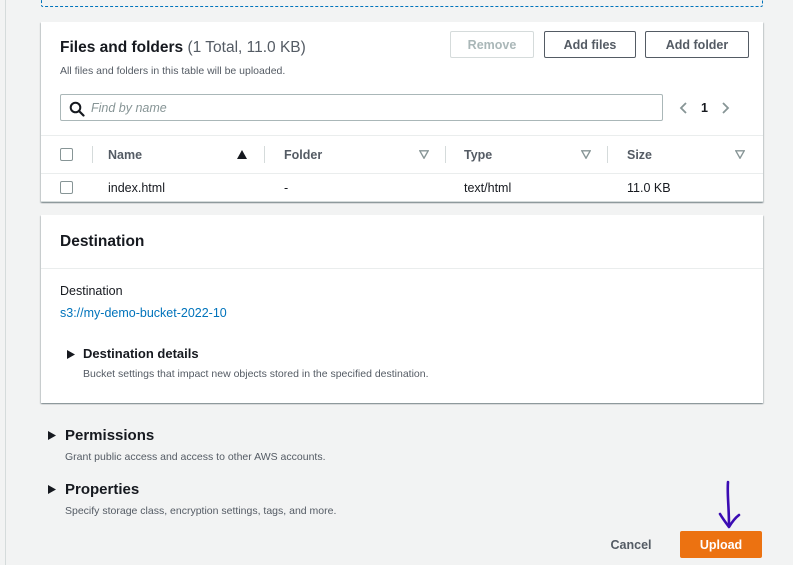 The image size is (793, 565). Describe the element at coordinates (590, 44) in the screenshot. I see `add-files-button: Add files` at that location.